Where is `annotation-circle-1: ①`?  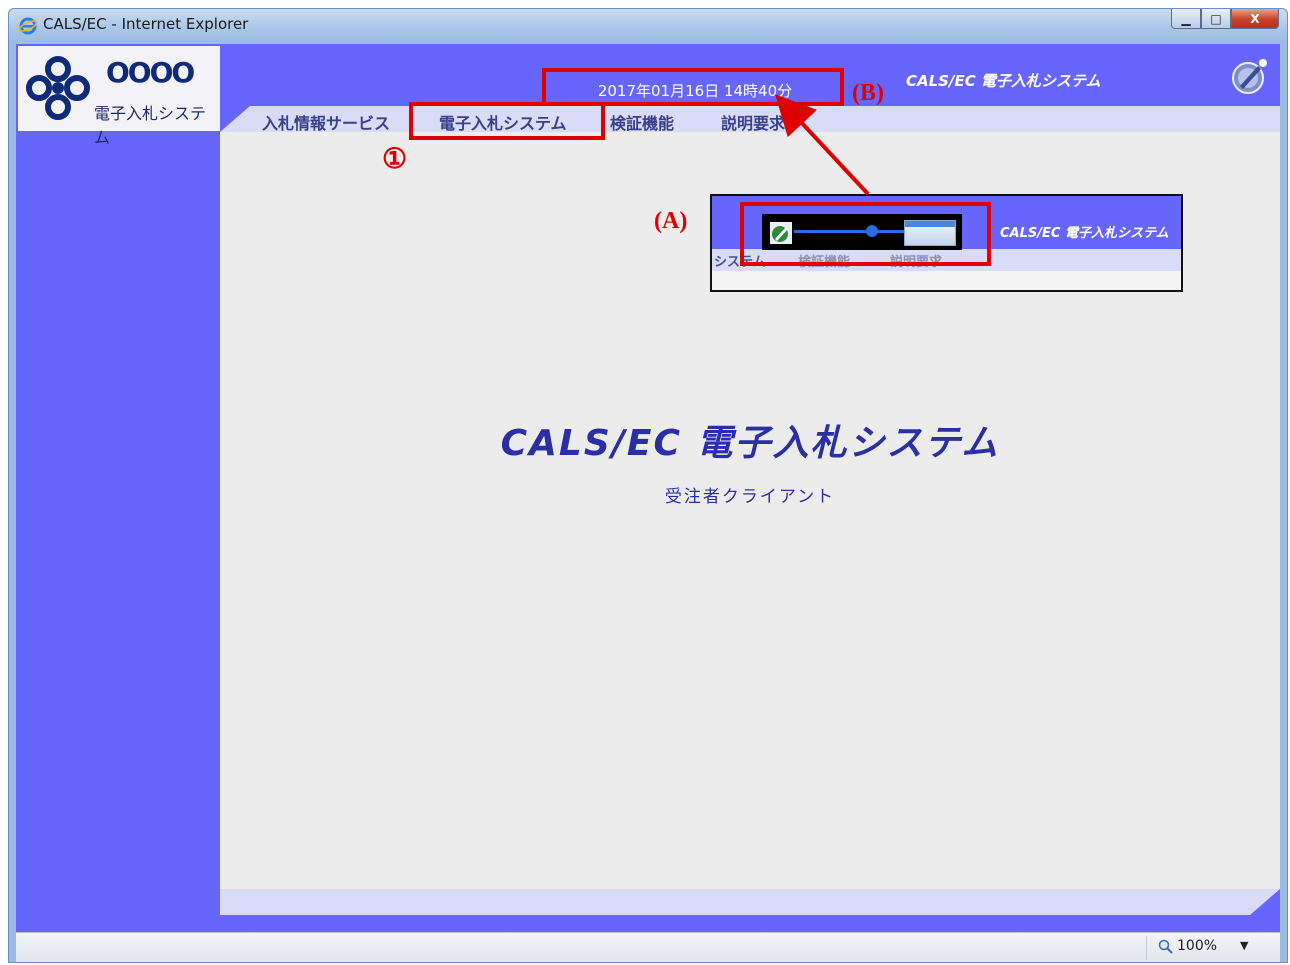
annotation-circle-1: ① is located at coordinates (395, 159).